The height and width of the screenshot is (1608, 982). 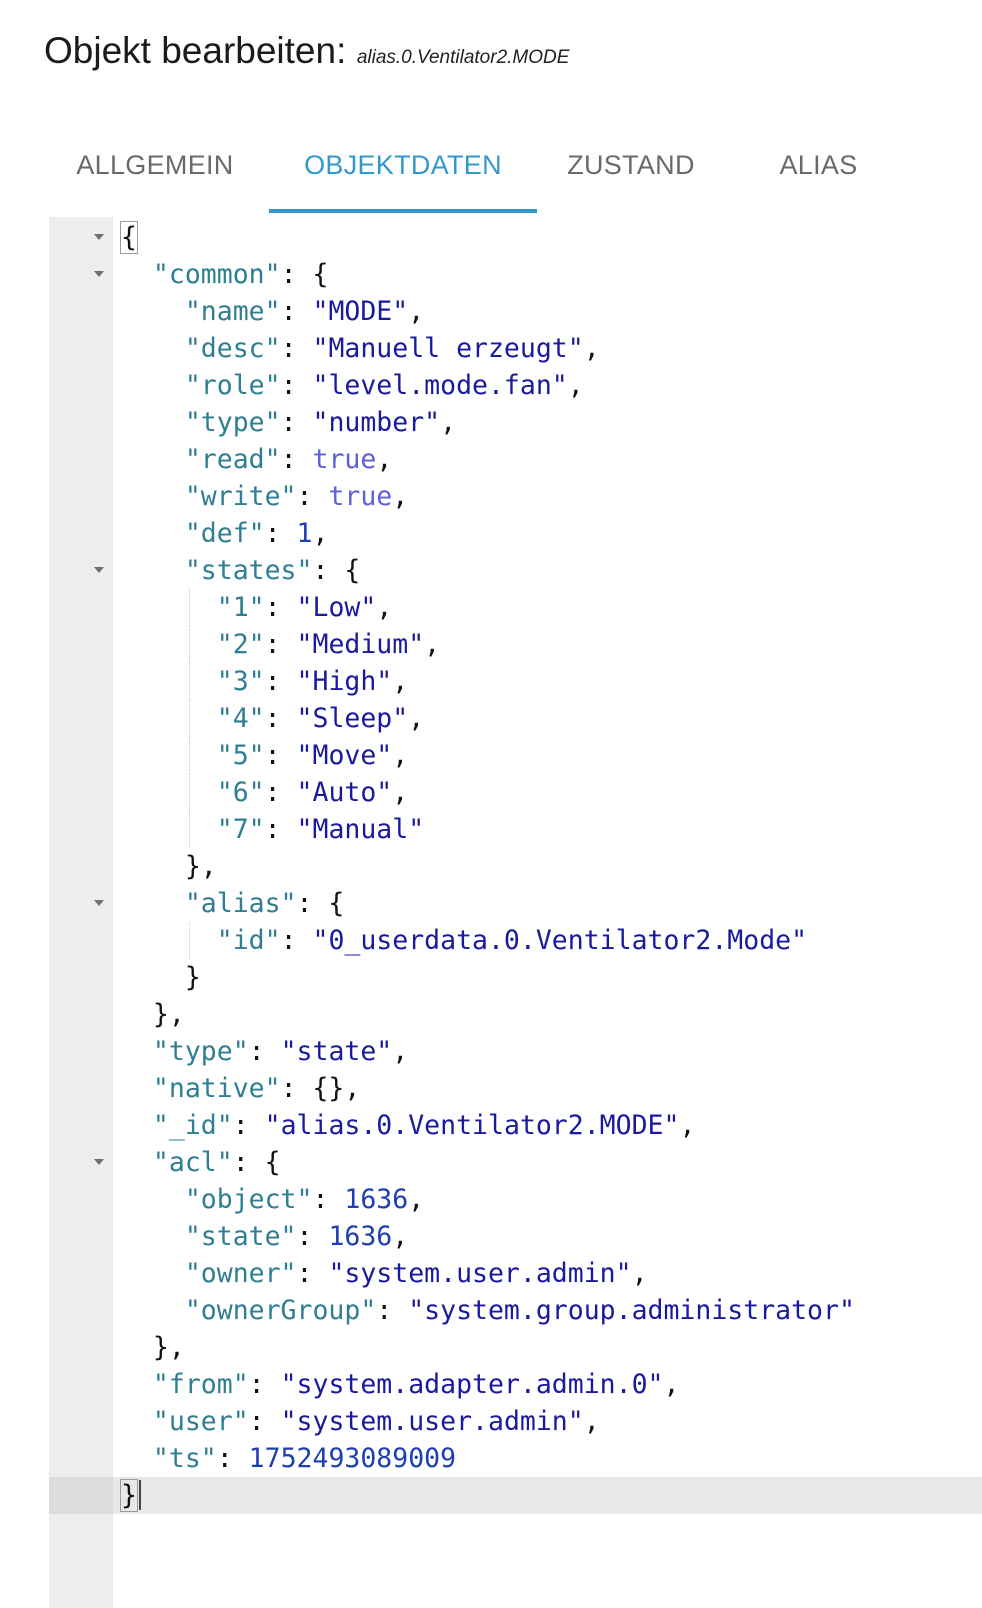 I want to click on tab-bar: ALLGEMEIN OBJEKTDATEN ZUSTAND ALIAS, so click(x=496, y=175).